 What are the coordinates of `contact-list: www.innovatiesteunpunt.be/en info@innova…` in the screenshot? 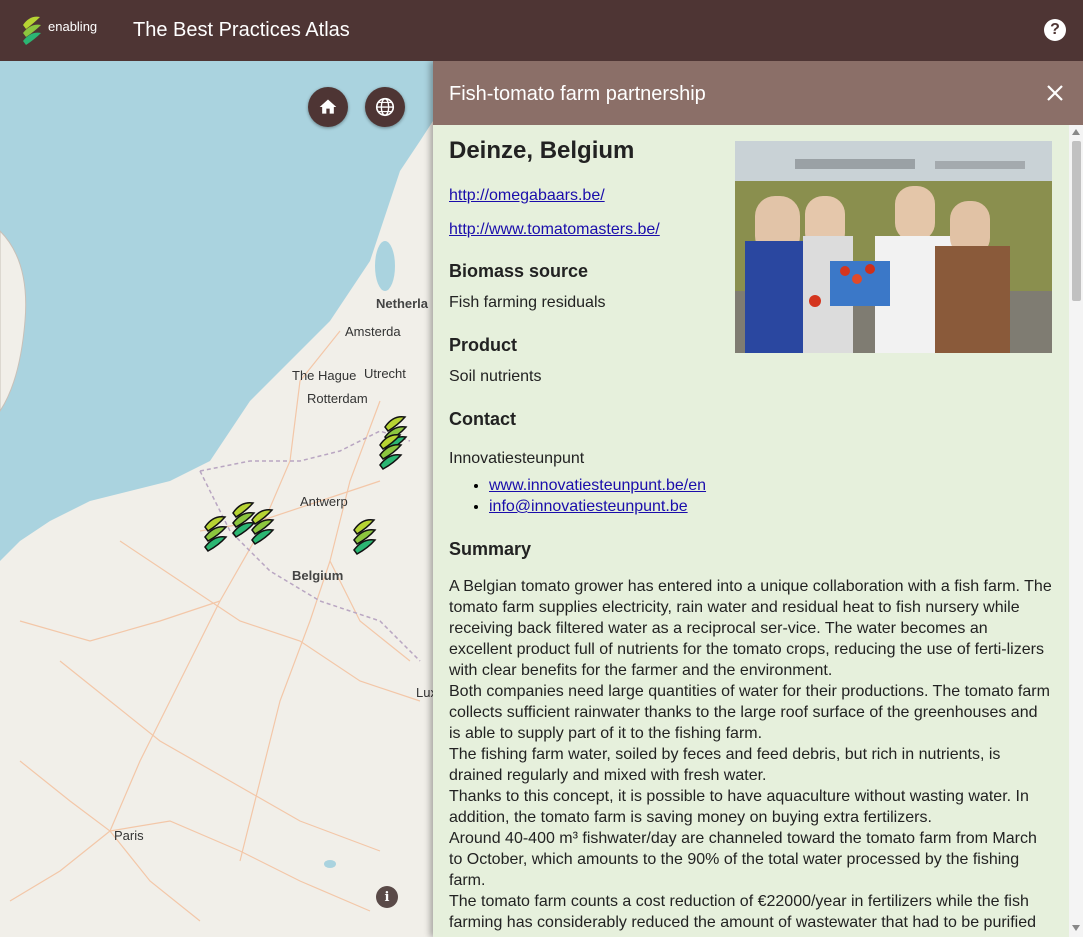 It's located at (771, 496).